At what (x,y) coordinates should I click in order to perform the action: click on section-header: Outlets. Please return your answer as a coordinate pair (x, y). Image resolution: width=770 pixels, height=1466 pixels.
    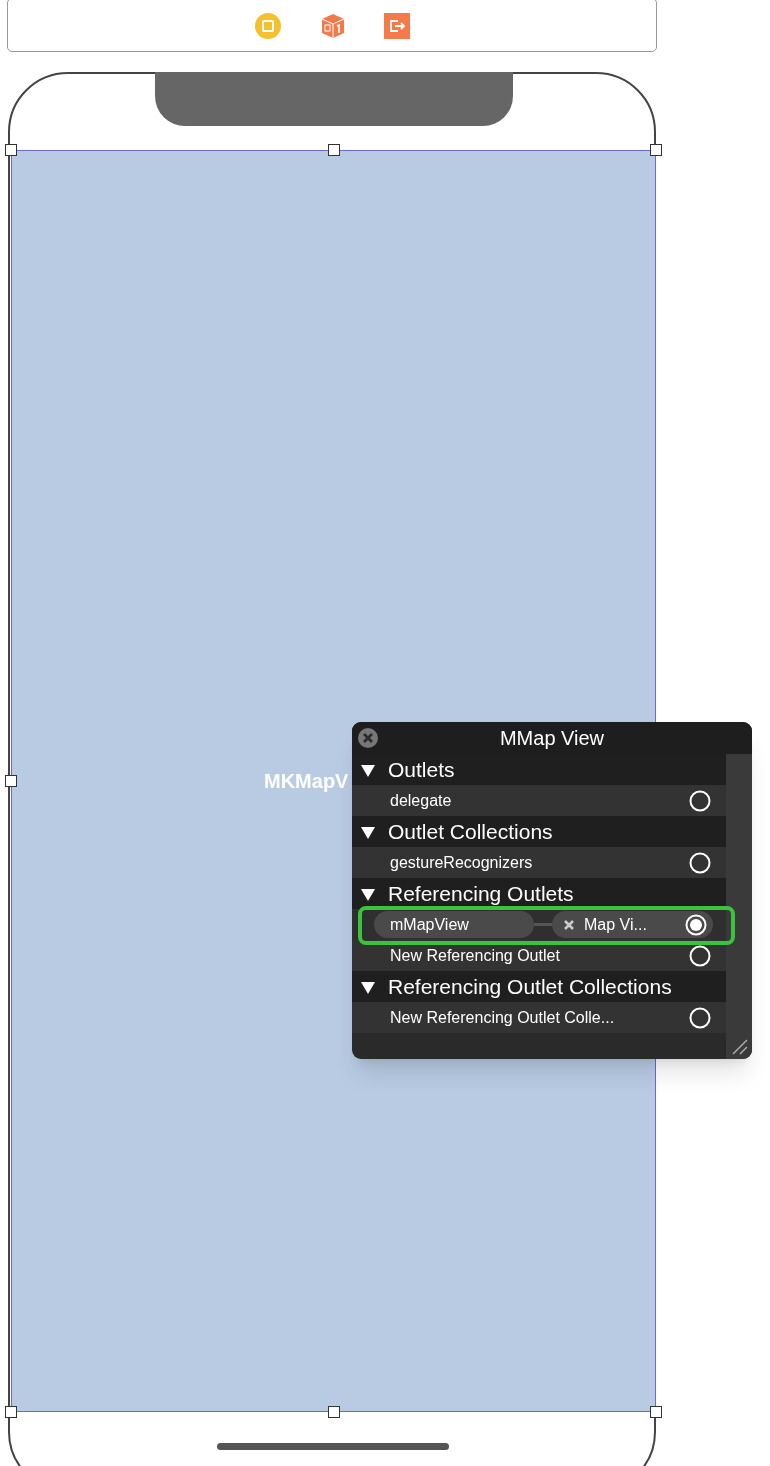
    Looking at the image, I should click on (421, 769).